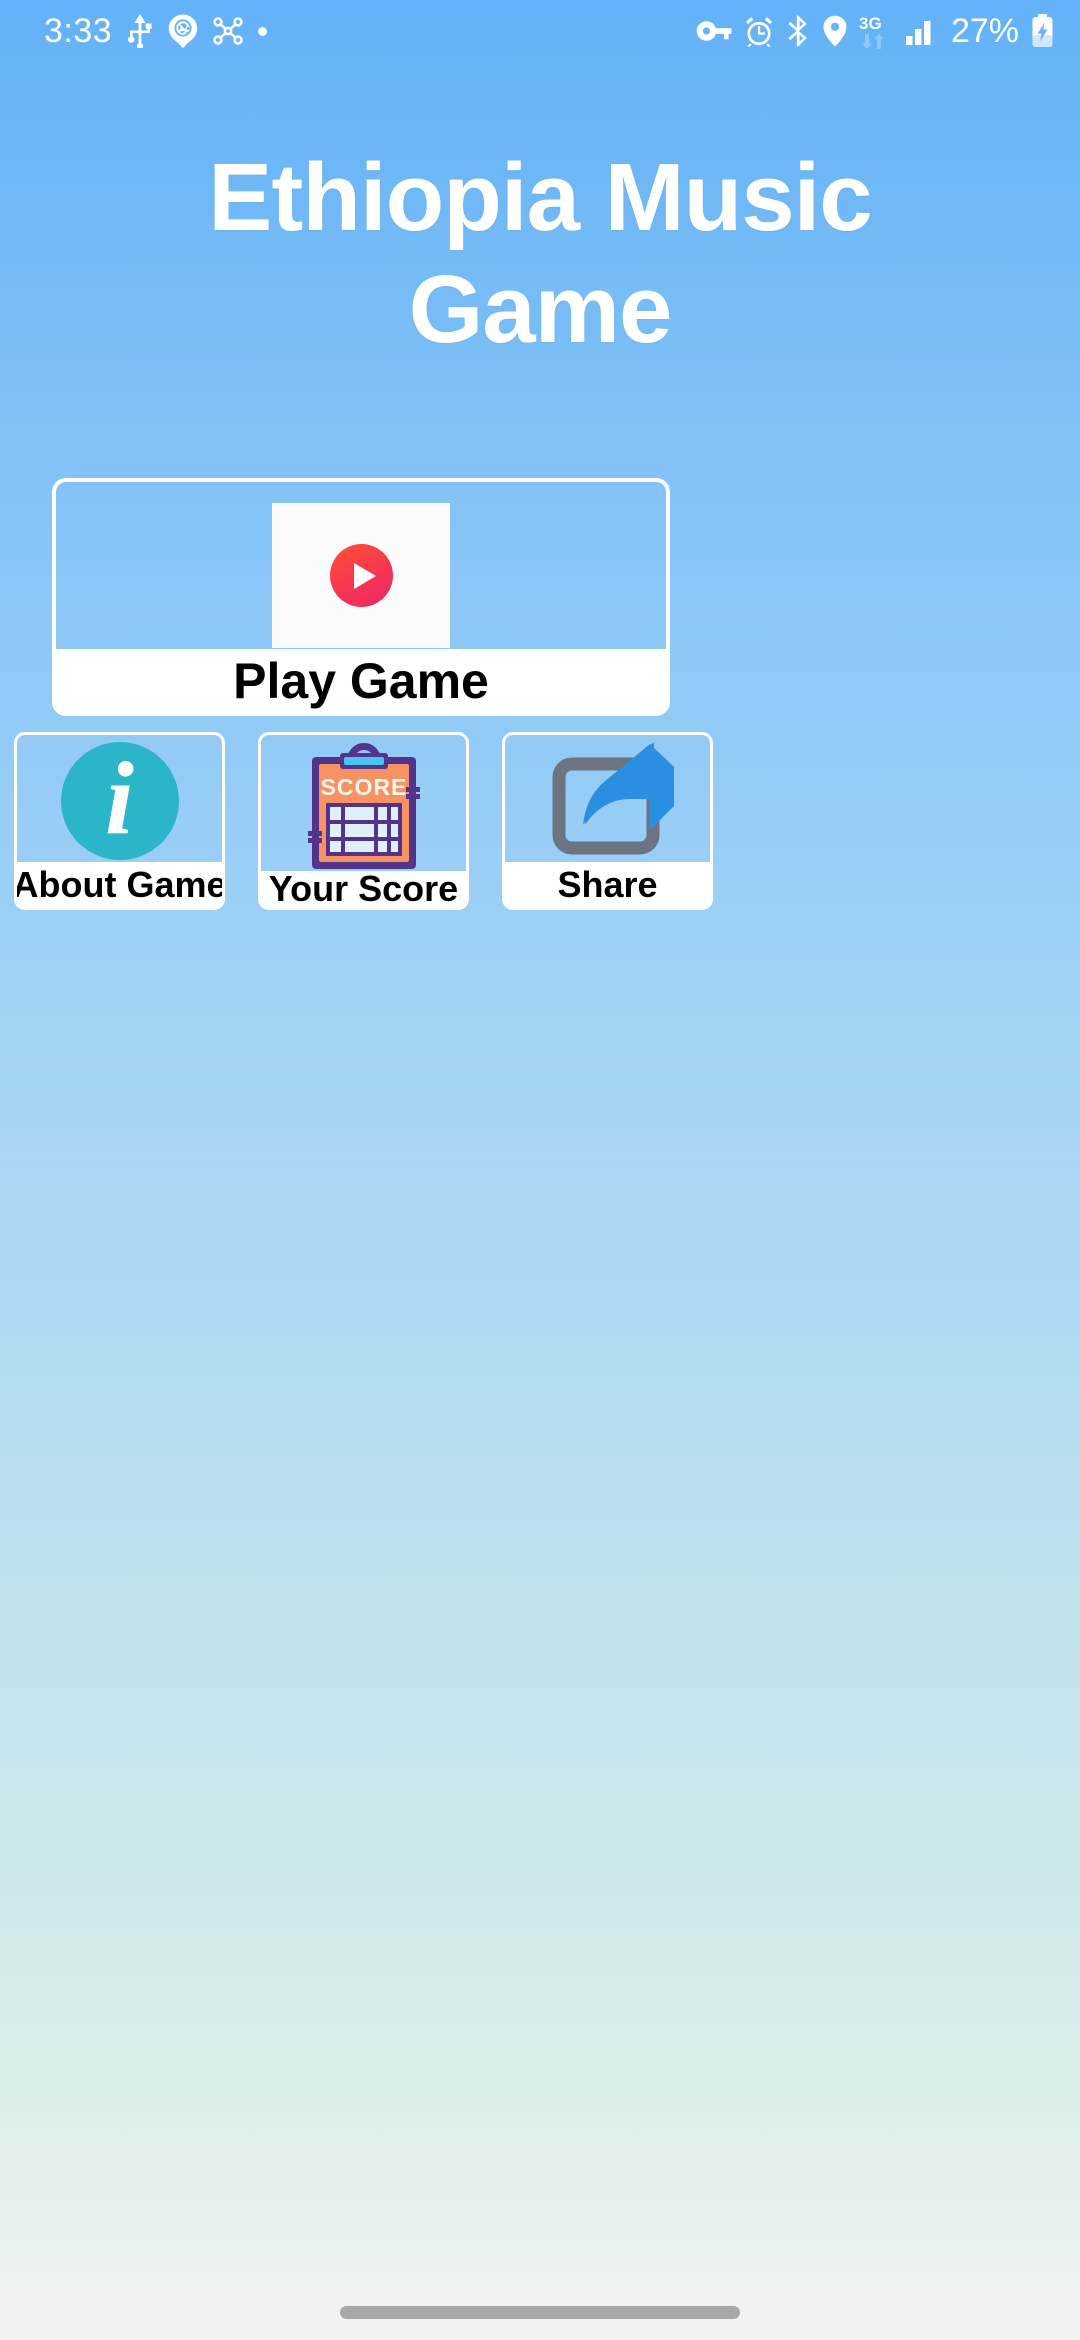 Image resolution: width=1080 pixels, height=2340 pixels. I want to click on battery-percent-label: 27%, so click(984, 31).